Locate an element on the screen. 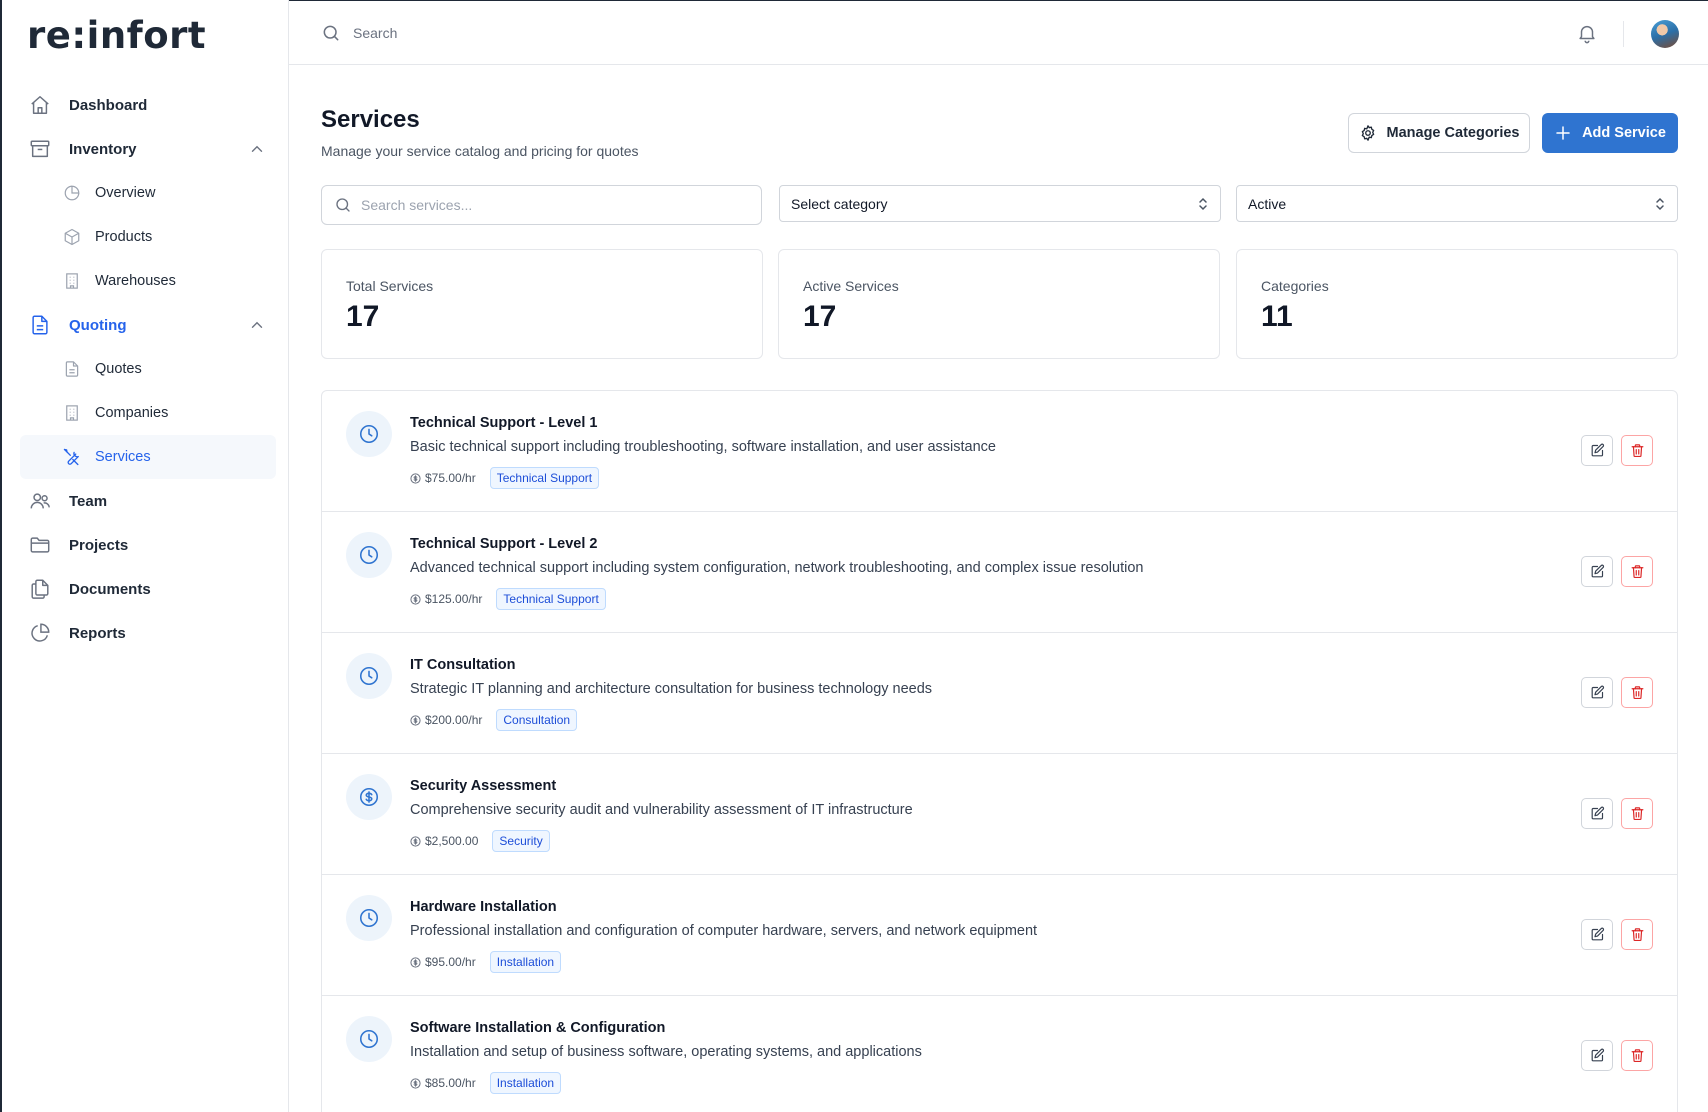  sidebar-item-products: Products is located at coordinates (148, 237).